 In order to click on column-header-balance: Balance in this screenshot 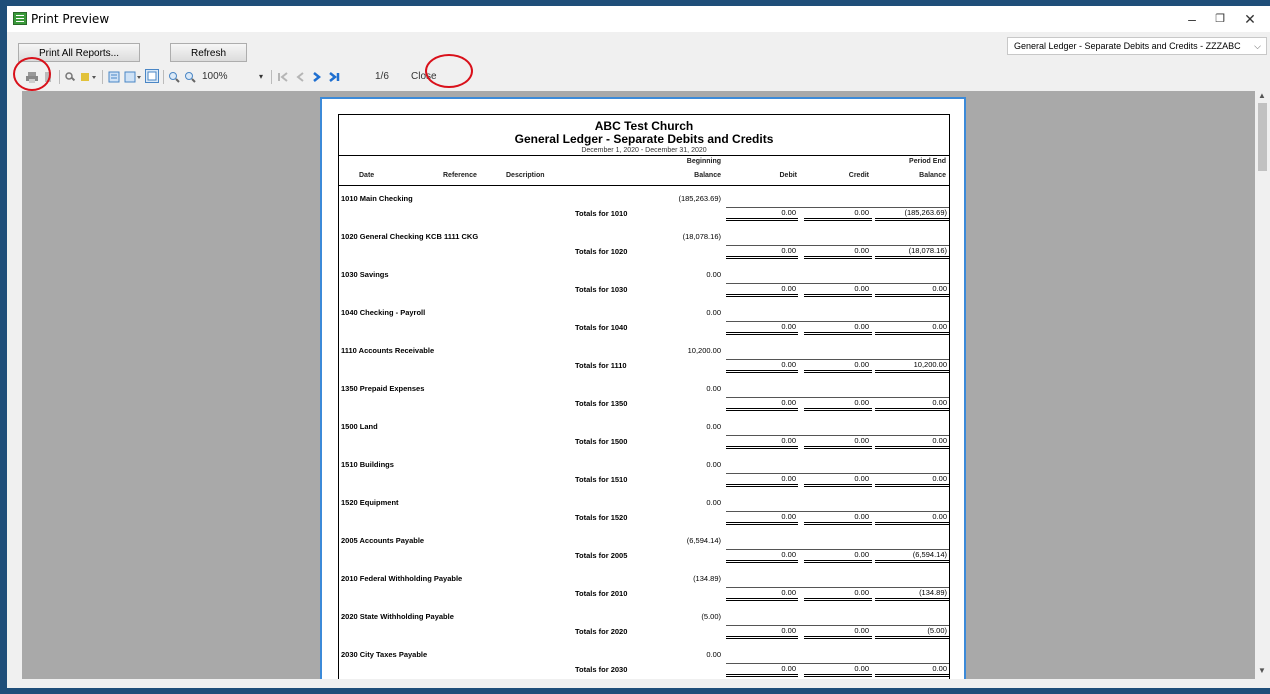, I will do `click(707, 175)`.